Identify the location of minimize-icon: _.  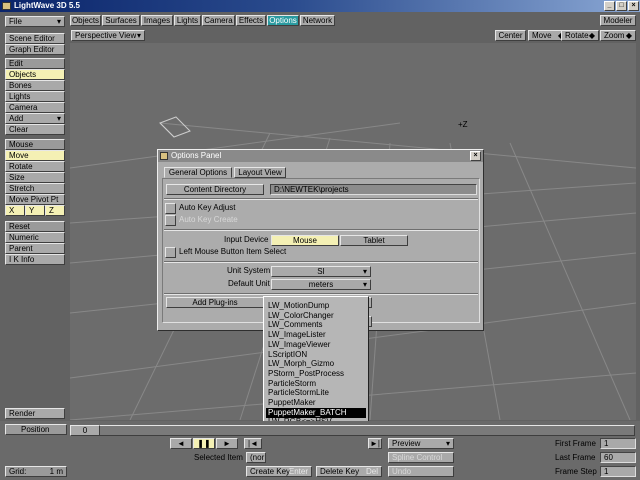
(609, 6).